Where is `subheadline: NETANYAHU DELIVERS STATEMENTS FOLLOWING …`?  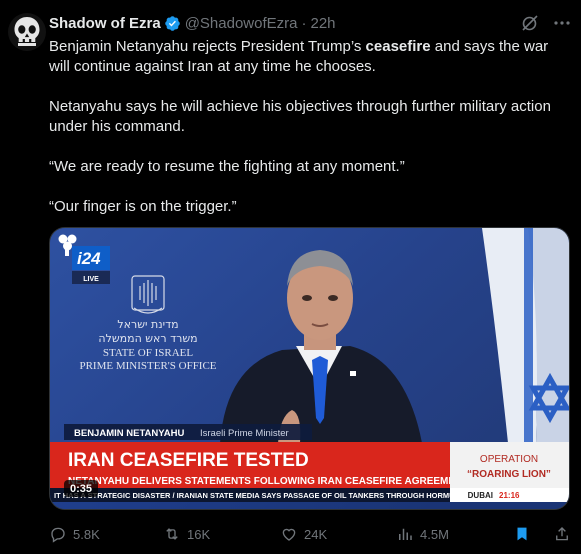 subheadline: NETANYAHU DELIVERS STATEMENTS FOLLOWING … is located at coordinates (268, 481).